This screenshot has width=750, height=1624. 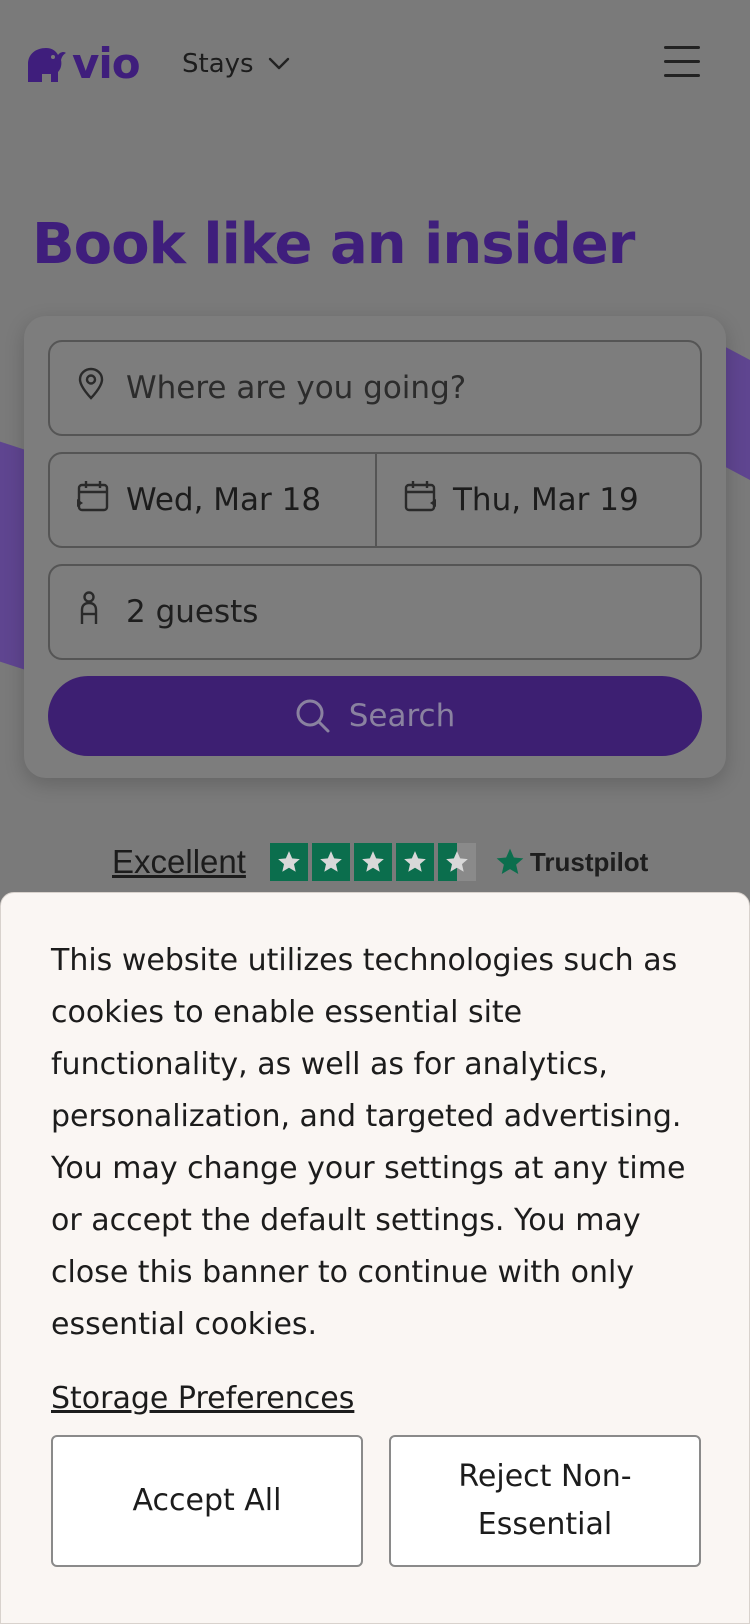 I want to click on search-icon, so click(x=313, y=716).